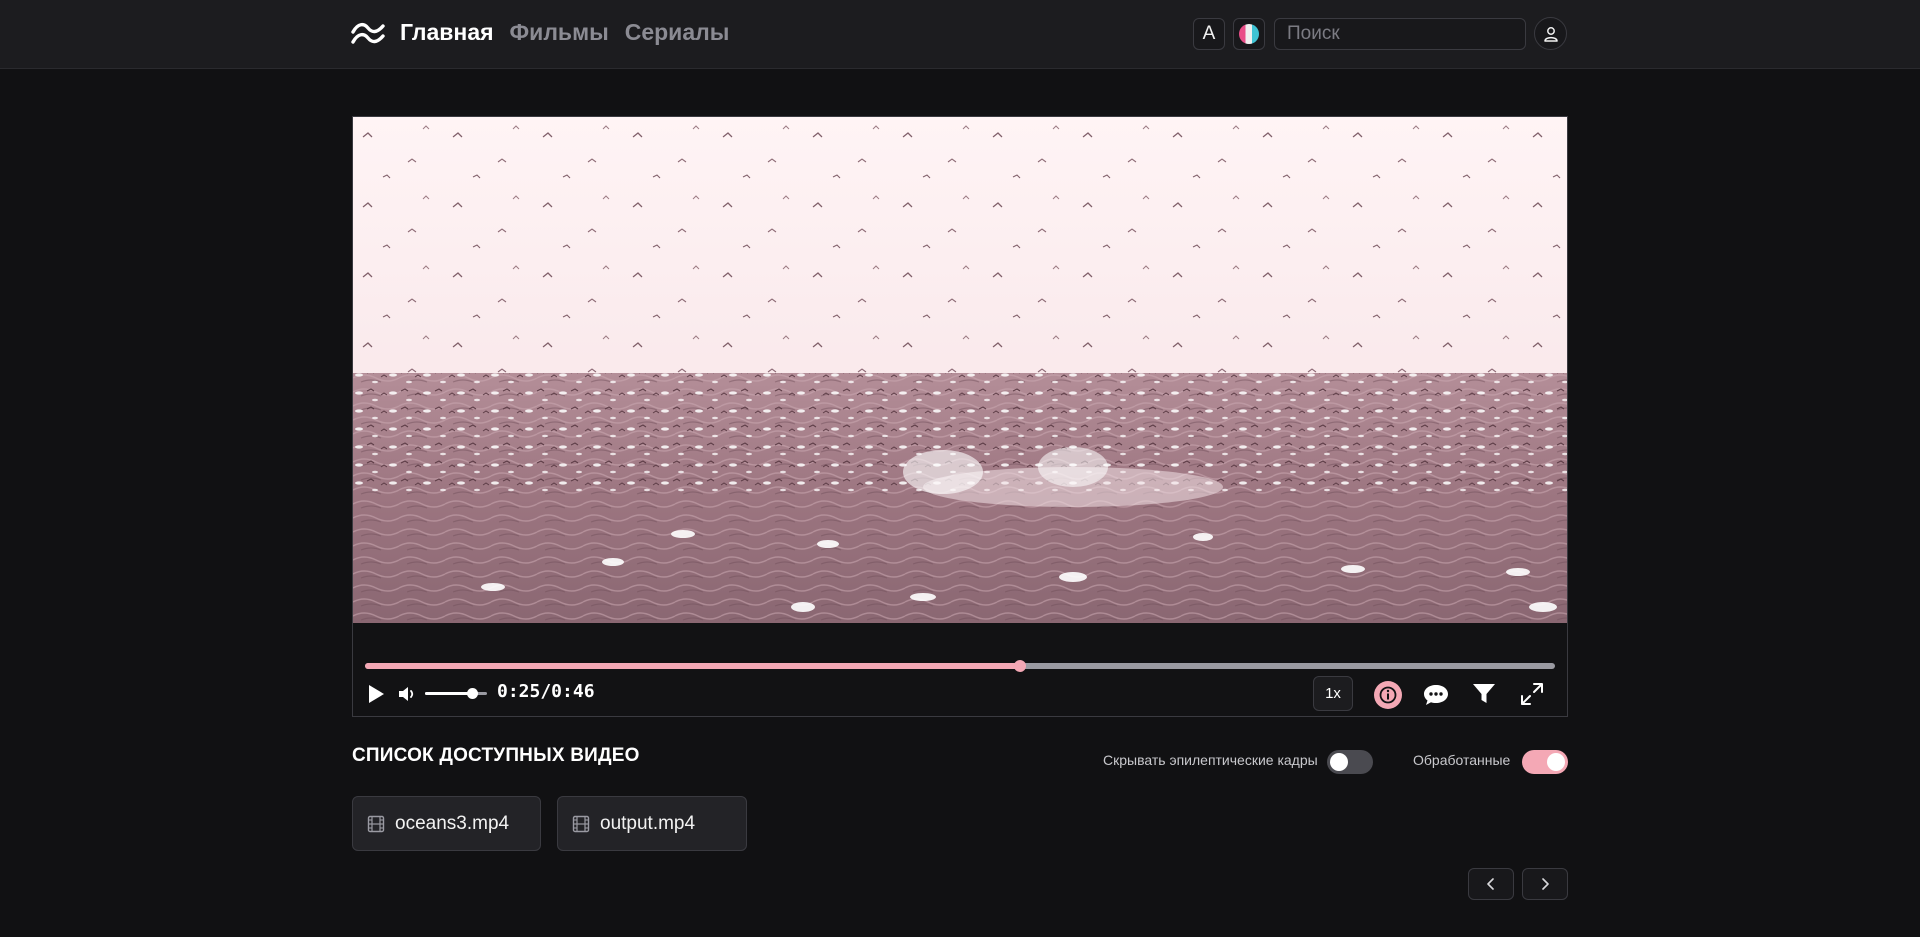  Describe the element at coordinates (559, 32) in the screenshot. I see `nav-item-movies: Фильмы` at that location.